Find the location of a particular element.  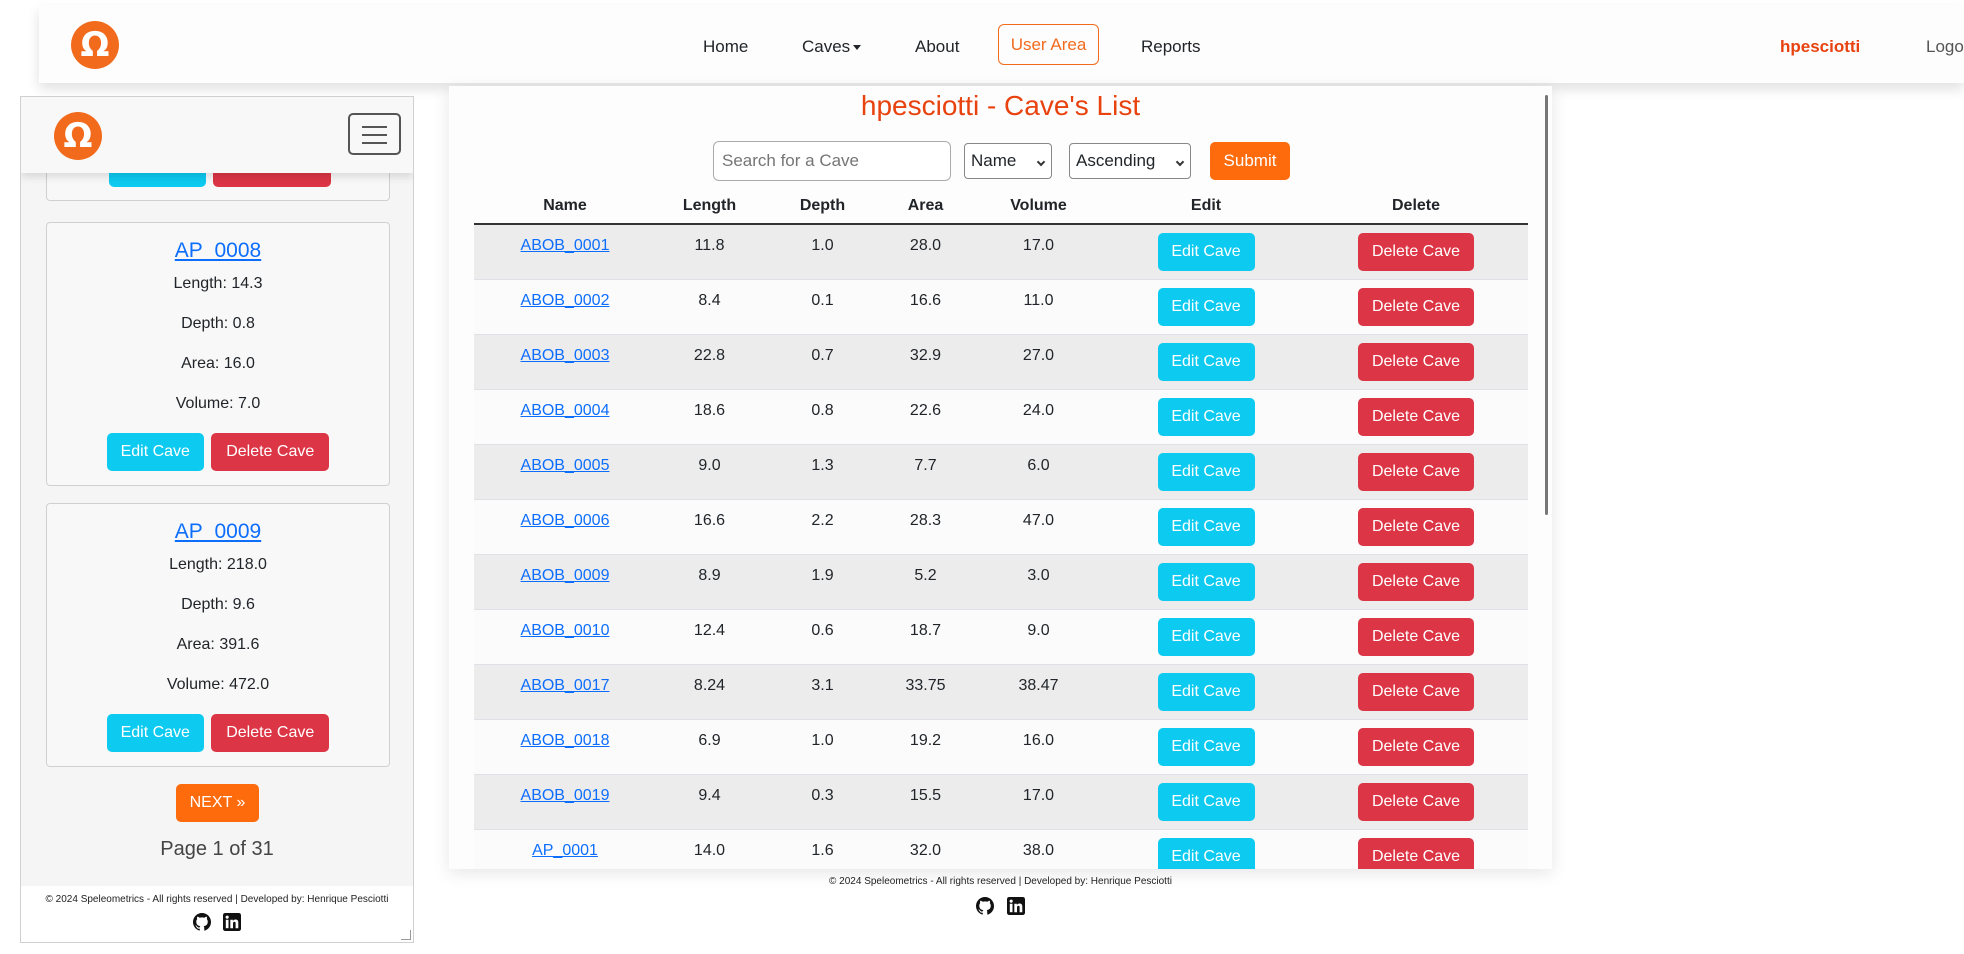

nav-home: Home is located at coordinates (725, 47).